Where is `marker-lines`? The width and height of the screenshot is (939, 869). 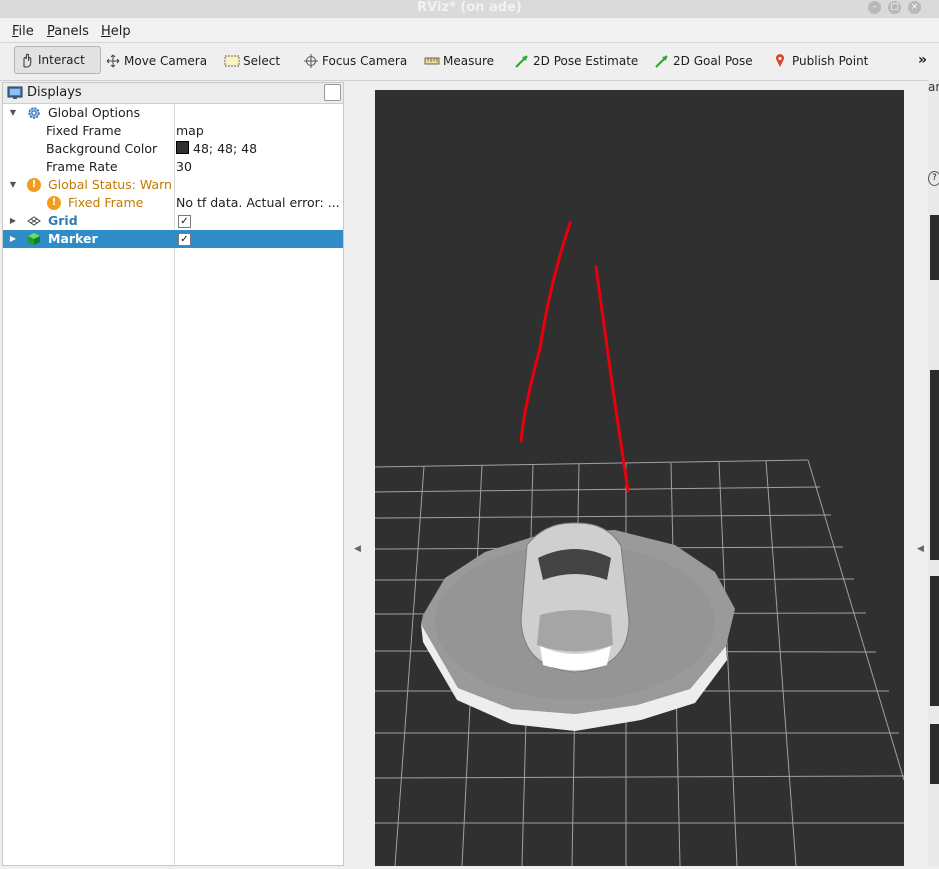
marker-lines is located at coordinates (574, 357).